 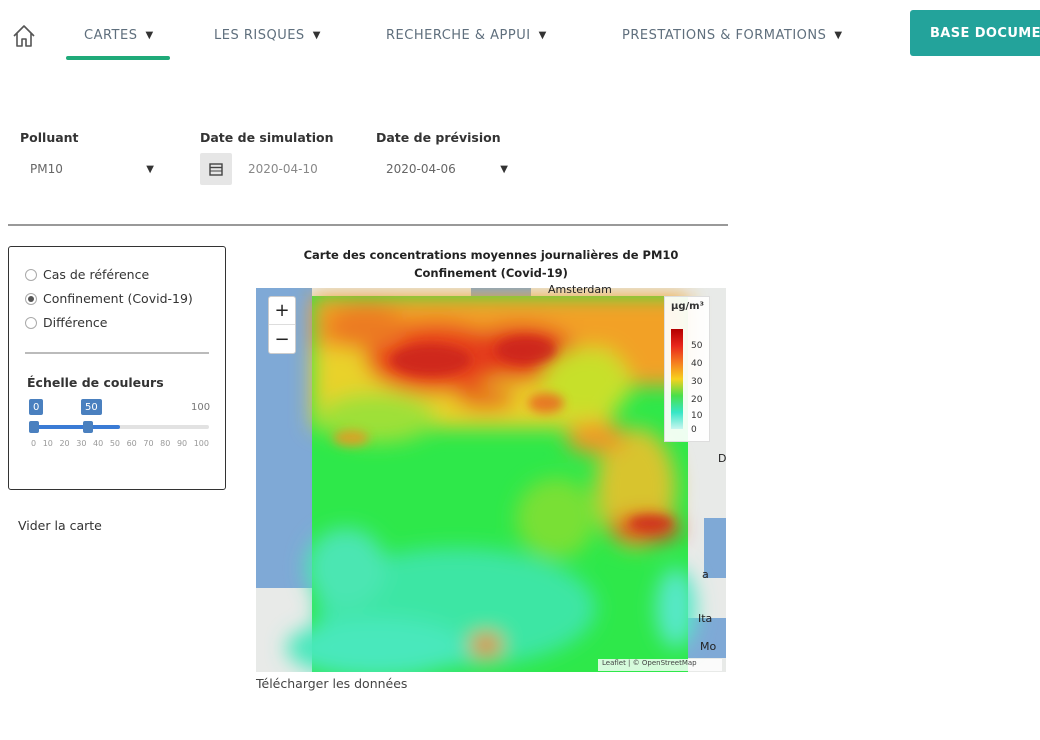 I want to click on option-label: Confinement (Covid-19), so click(x=118, y=298).